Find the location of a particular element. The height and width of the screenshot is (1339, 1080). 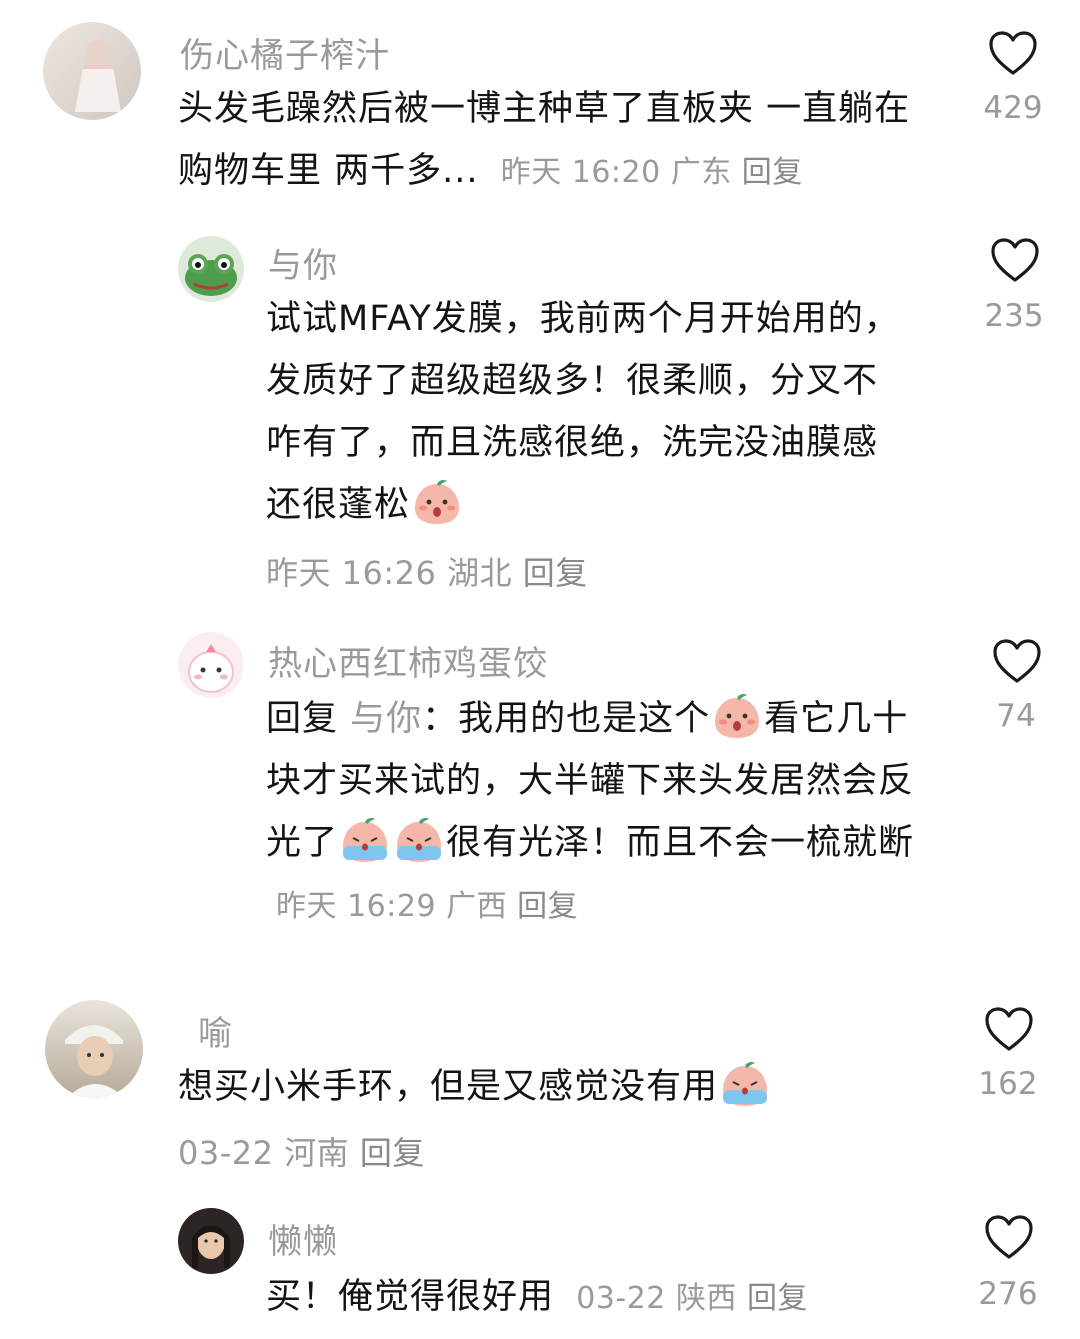

comment-location: 湖北 is located at coordinates (480, 573).